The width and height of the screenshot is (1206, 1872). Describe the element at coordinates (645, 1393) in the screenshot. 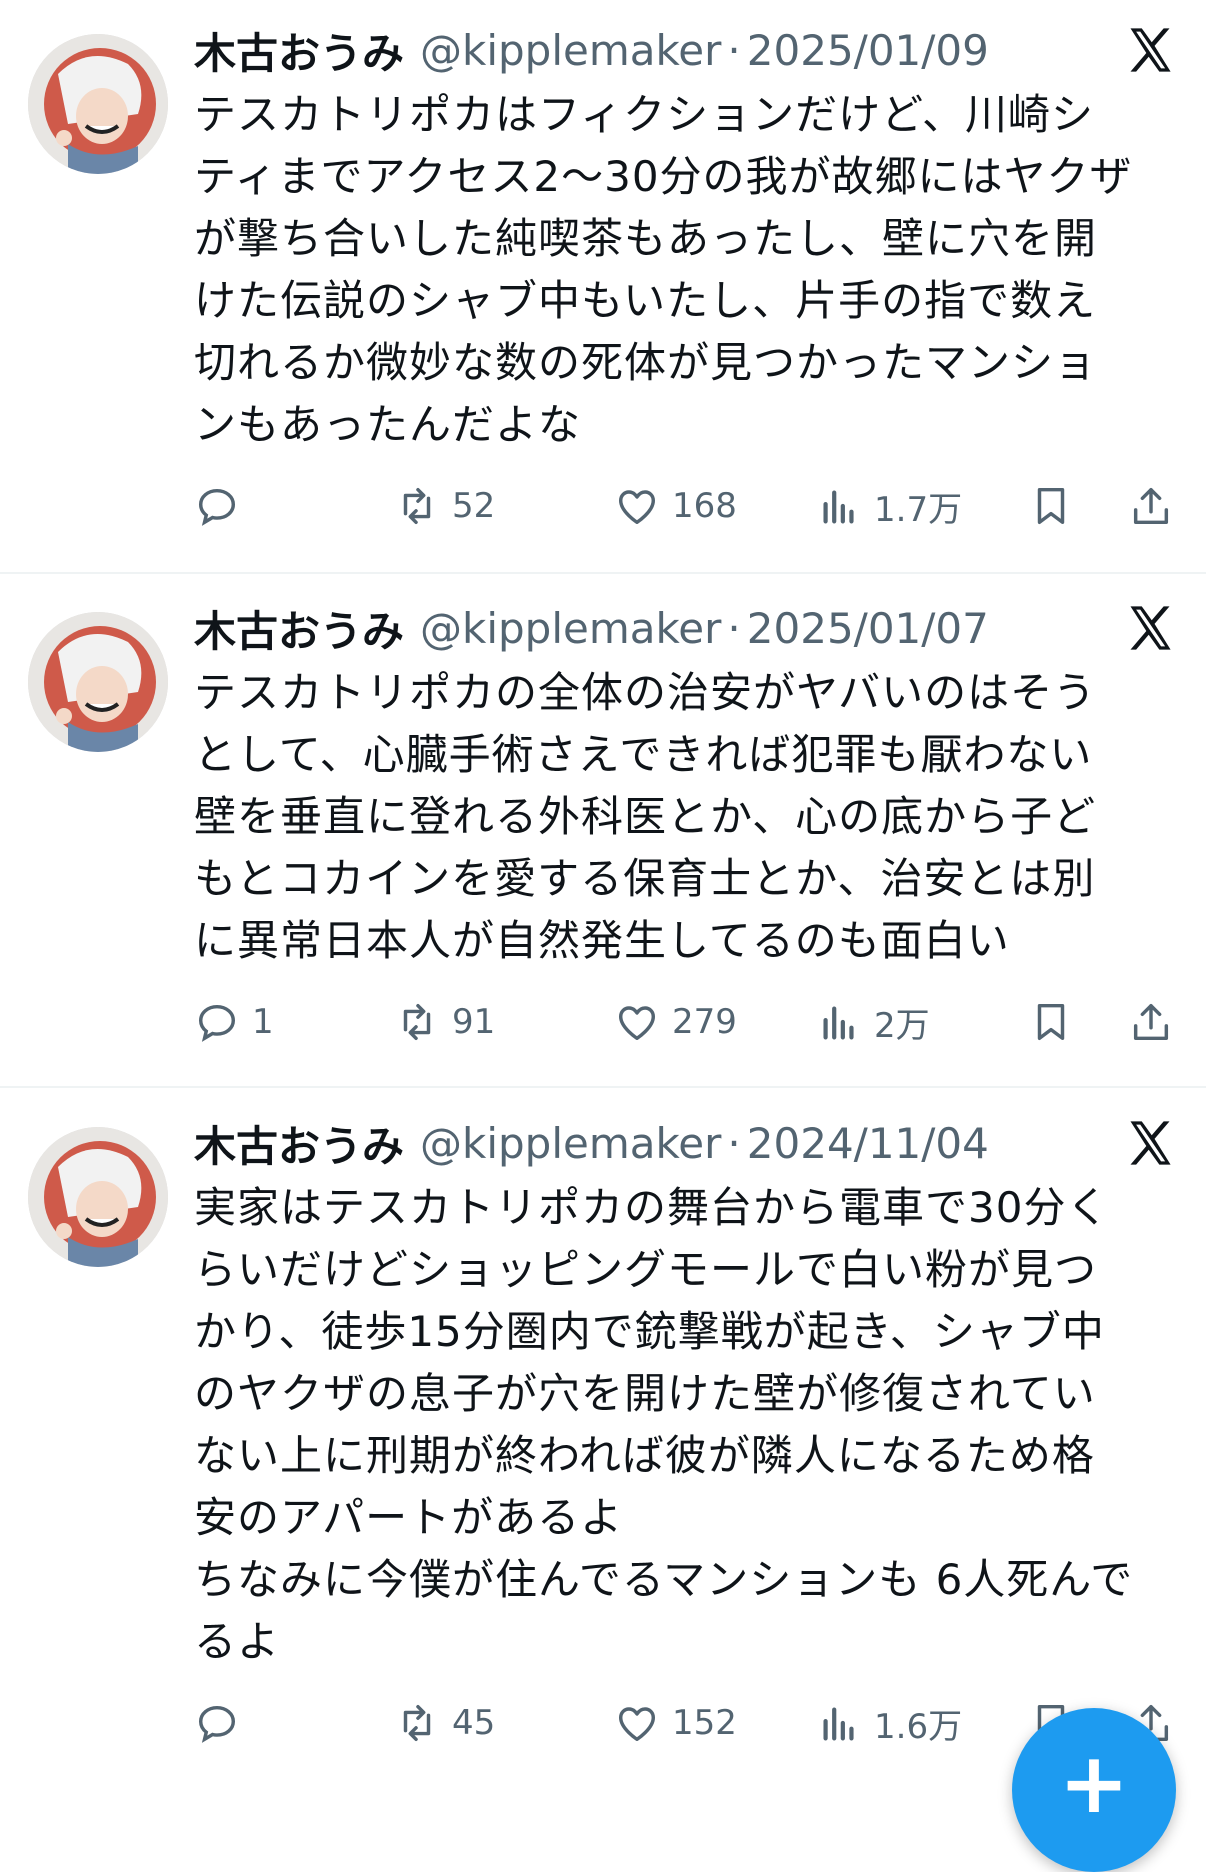

I see `tweet-text-line: のヤクザの息子が穴を開けた壁が修復されてい` at that location.